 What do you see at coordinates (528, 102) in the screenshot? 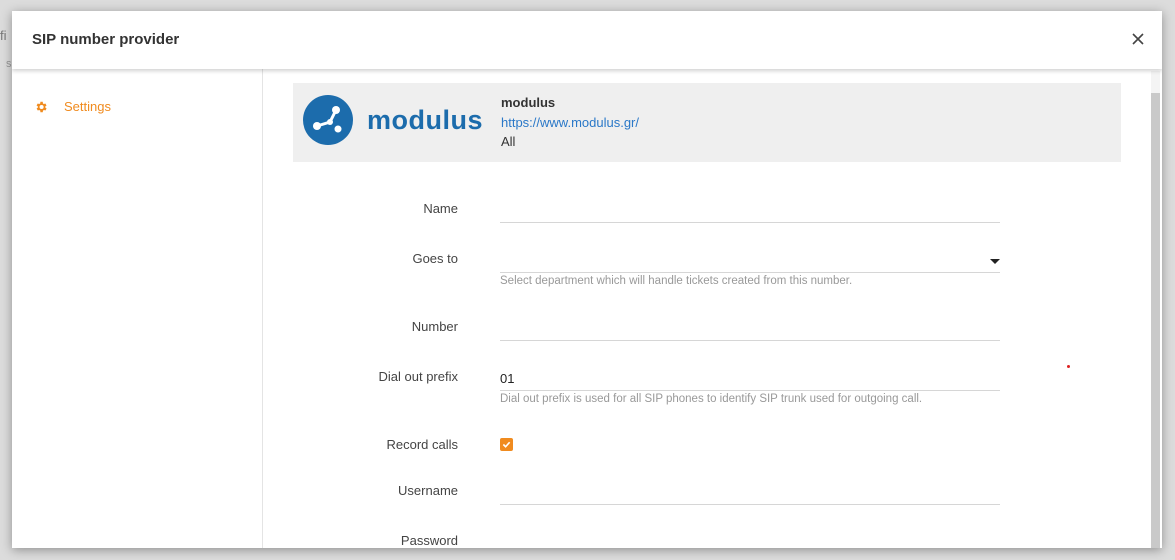
I see `provider-name: modulus` at bounding box center [528, 102].